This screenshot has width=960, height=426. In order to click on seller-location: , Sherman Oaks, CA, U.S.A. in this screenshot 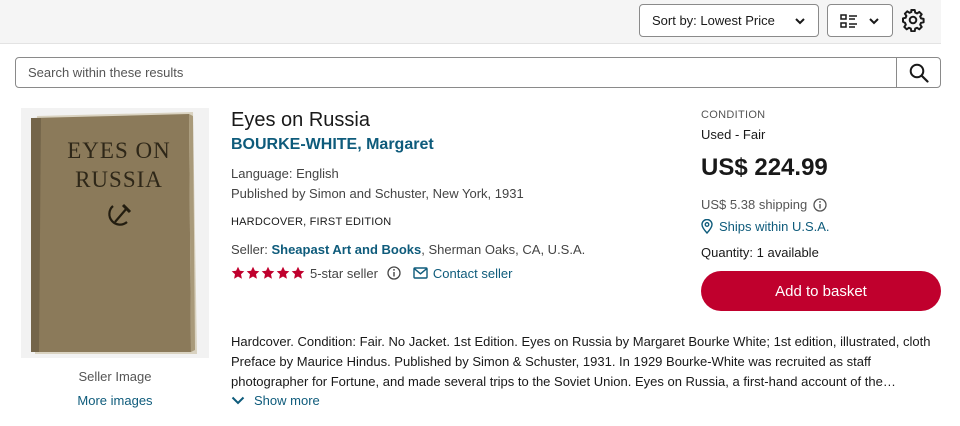, I will do `click(503, 249)`.